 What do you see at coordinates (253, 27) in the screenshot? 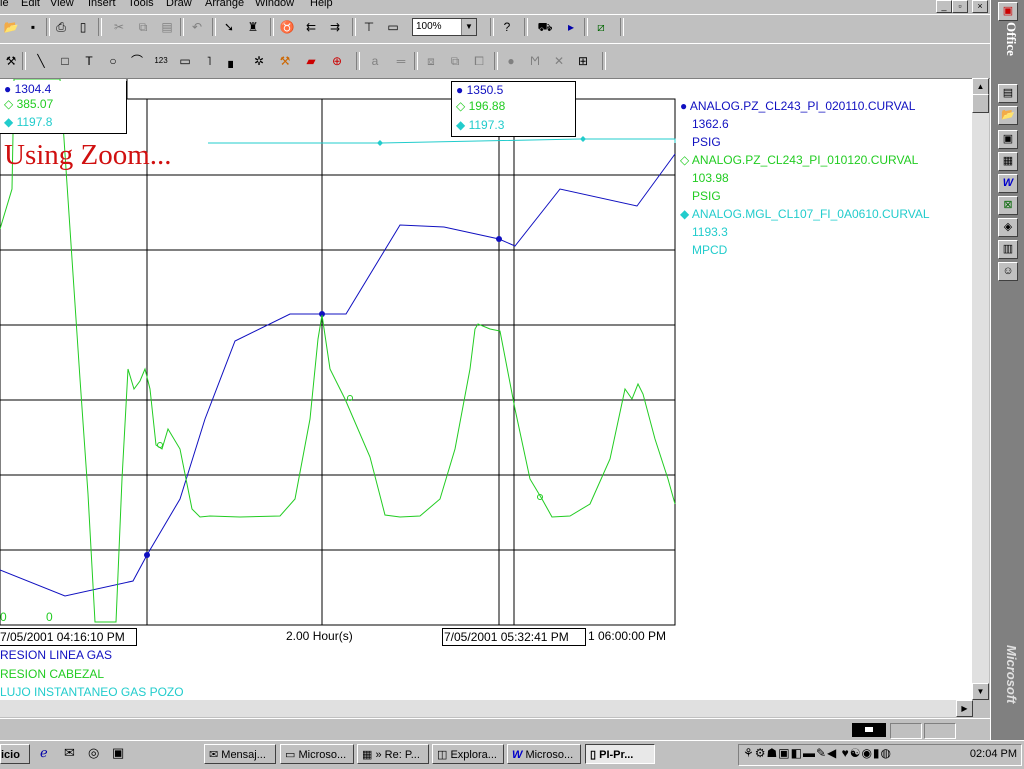
I see `find-icon: ♜` at bounding box center [253, 27].